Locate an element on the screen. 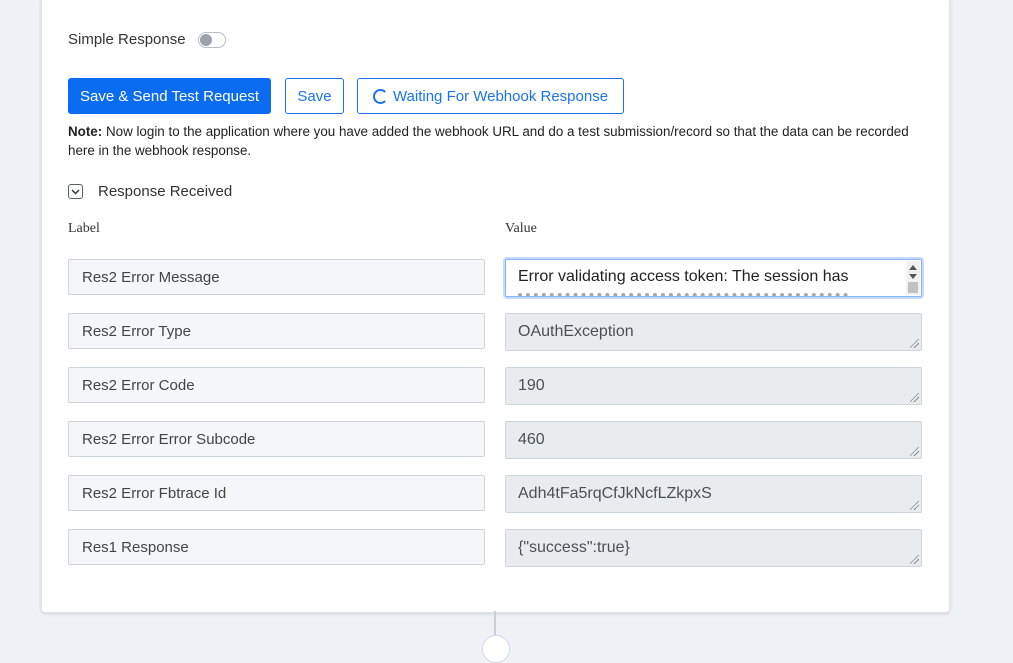 Image resolution: width=1013 pixels, height=663 pixels. note-prefix: Note: is located at coordinates (85, 131).